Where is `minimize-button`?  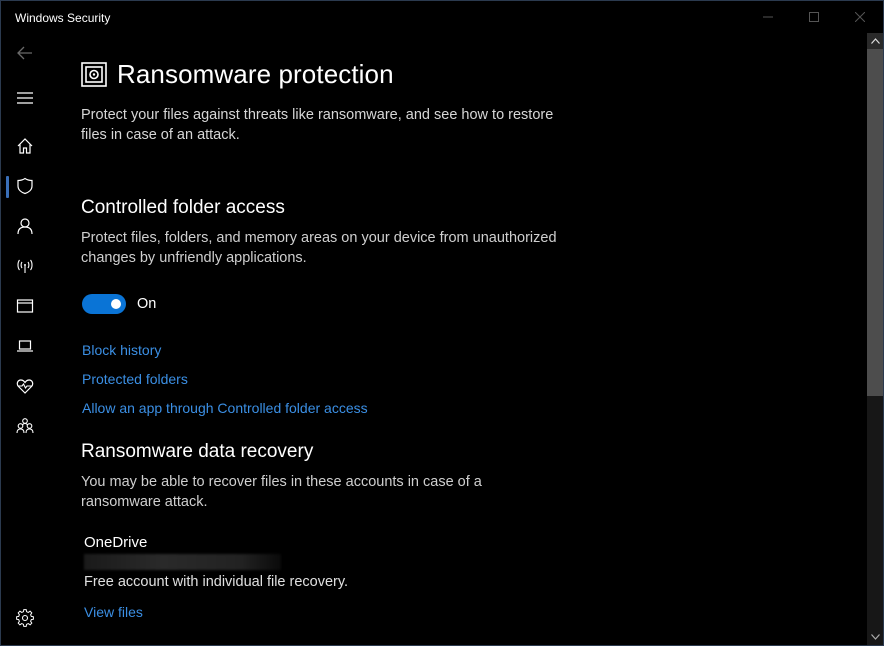 minimize-button is located at coordinates (768, 17).